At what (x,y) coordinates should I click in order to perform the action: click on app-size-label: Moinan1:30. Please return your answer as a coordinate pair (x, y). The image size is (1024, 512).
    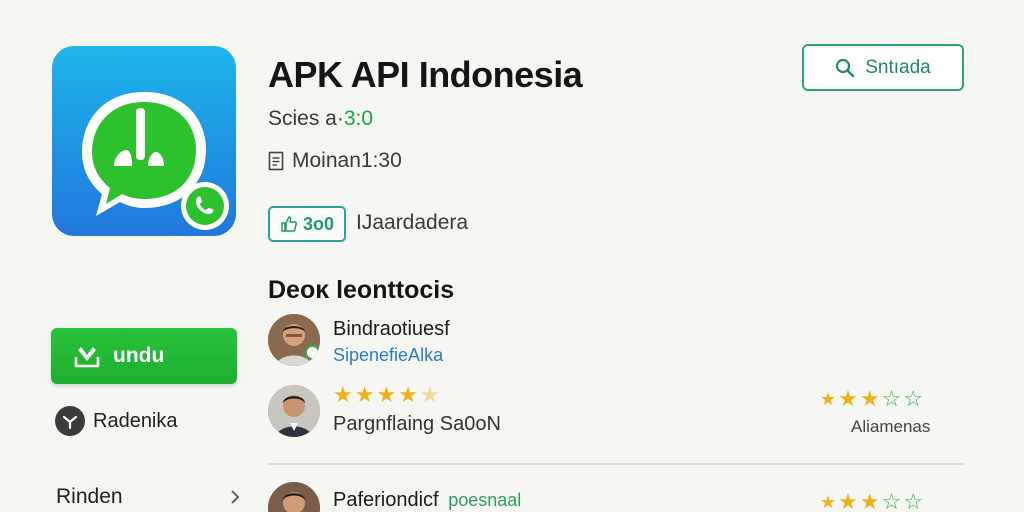
    Looking at the image, I should click on (347, 160).